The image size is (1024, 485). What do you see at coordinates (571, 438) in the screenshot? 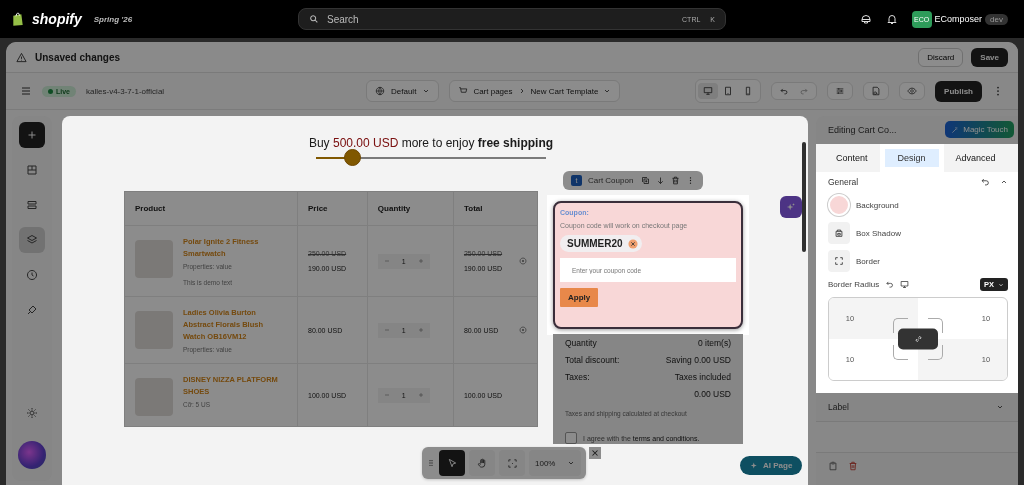
I see `agree-checkbox` at bounding box center [571, 438].